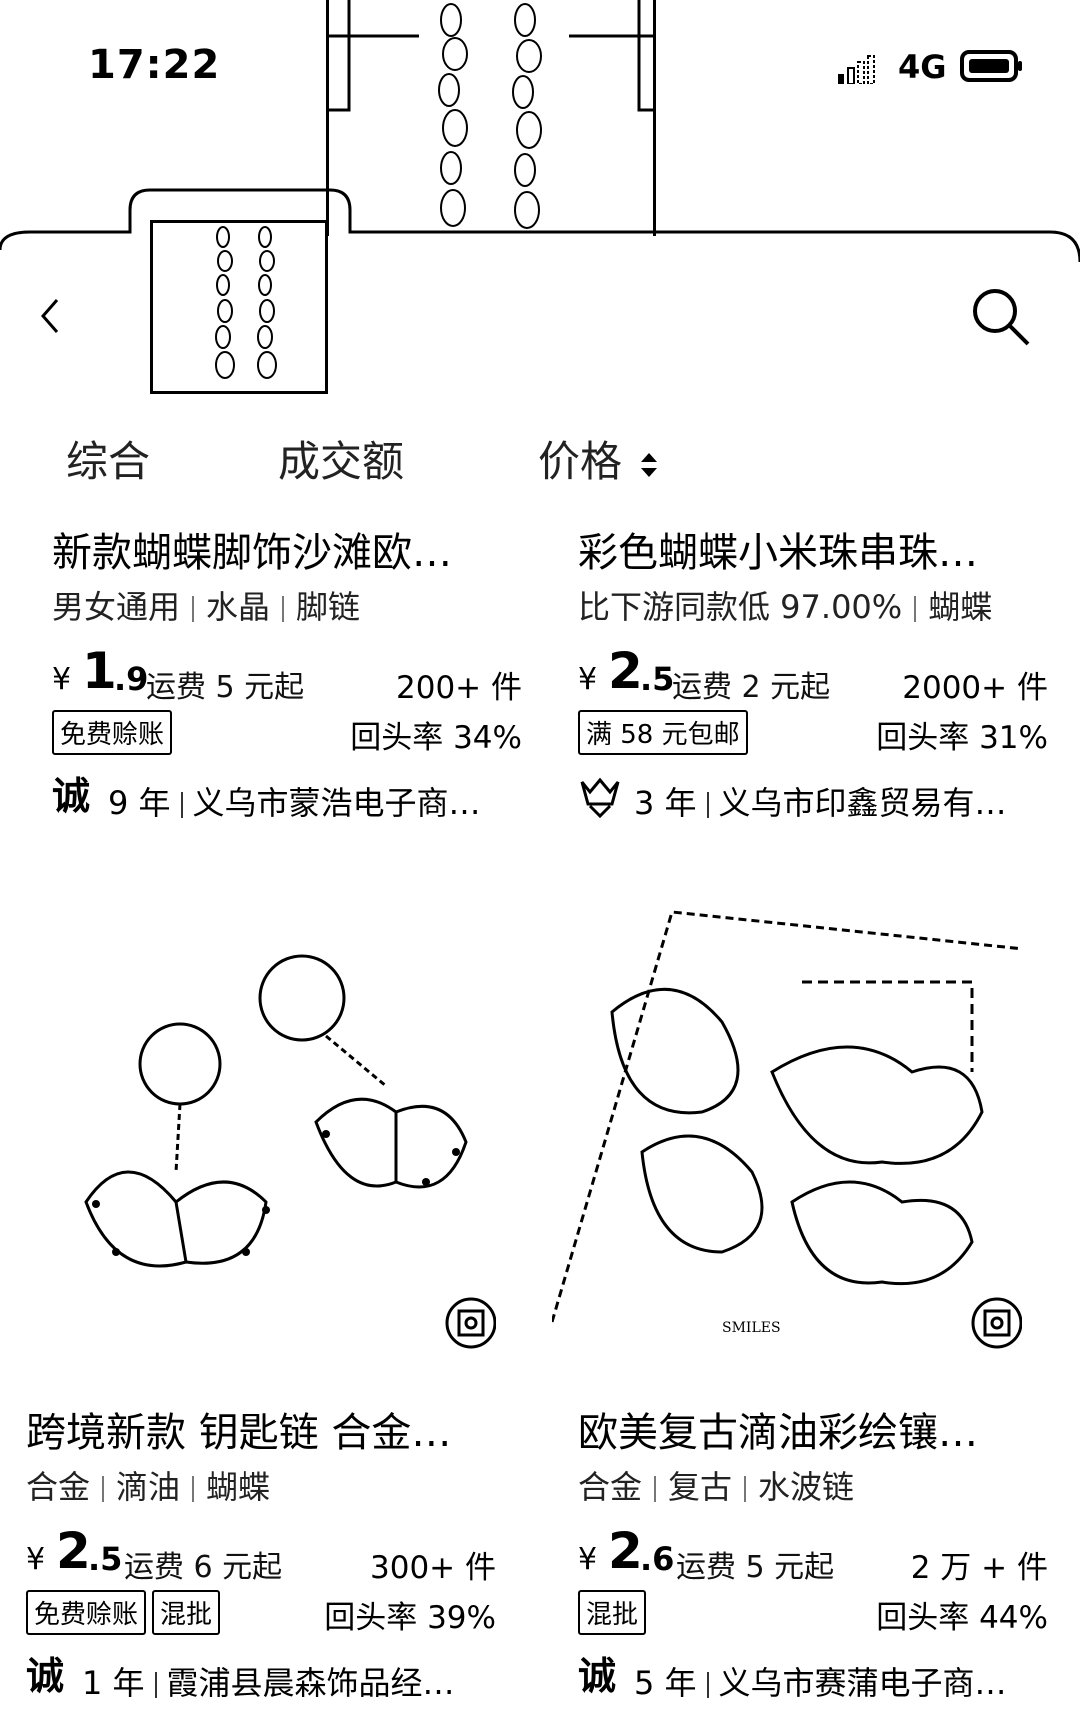 The width and height of the screenshot is (1080, 1724). I want to click on crown-icon, so click(600, 797).